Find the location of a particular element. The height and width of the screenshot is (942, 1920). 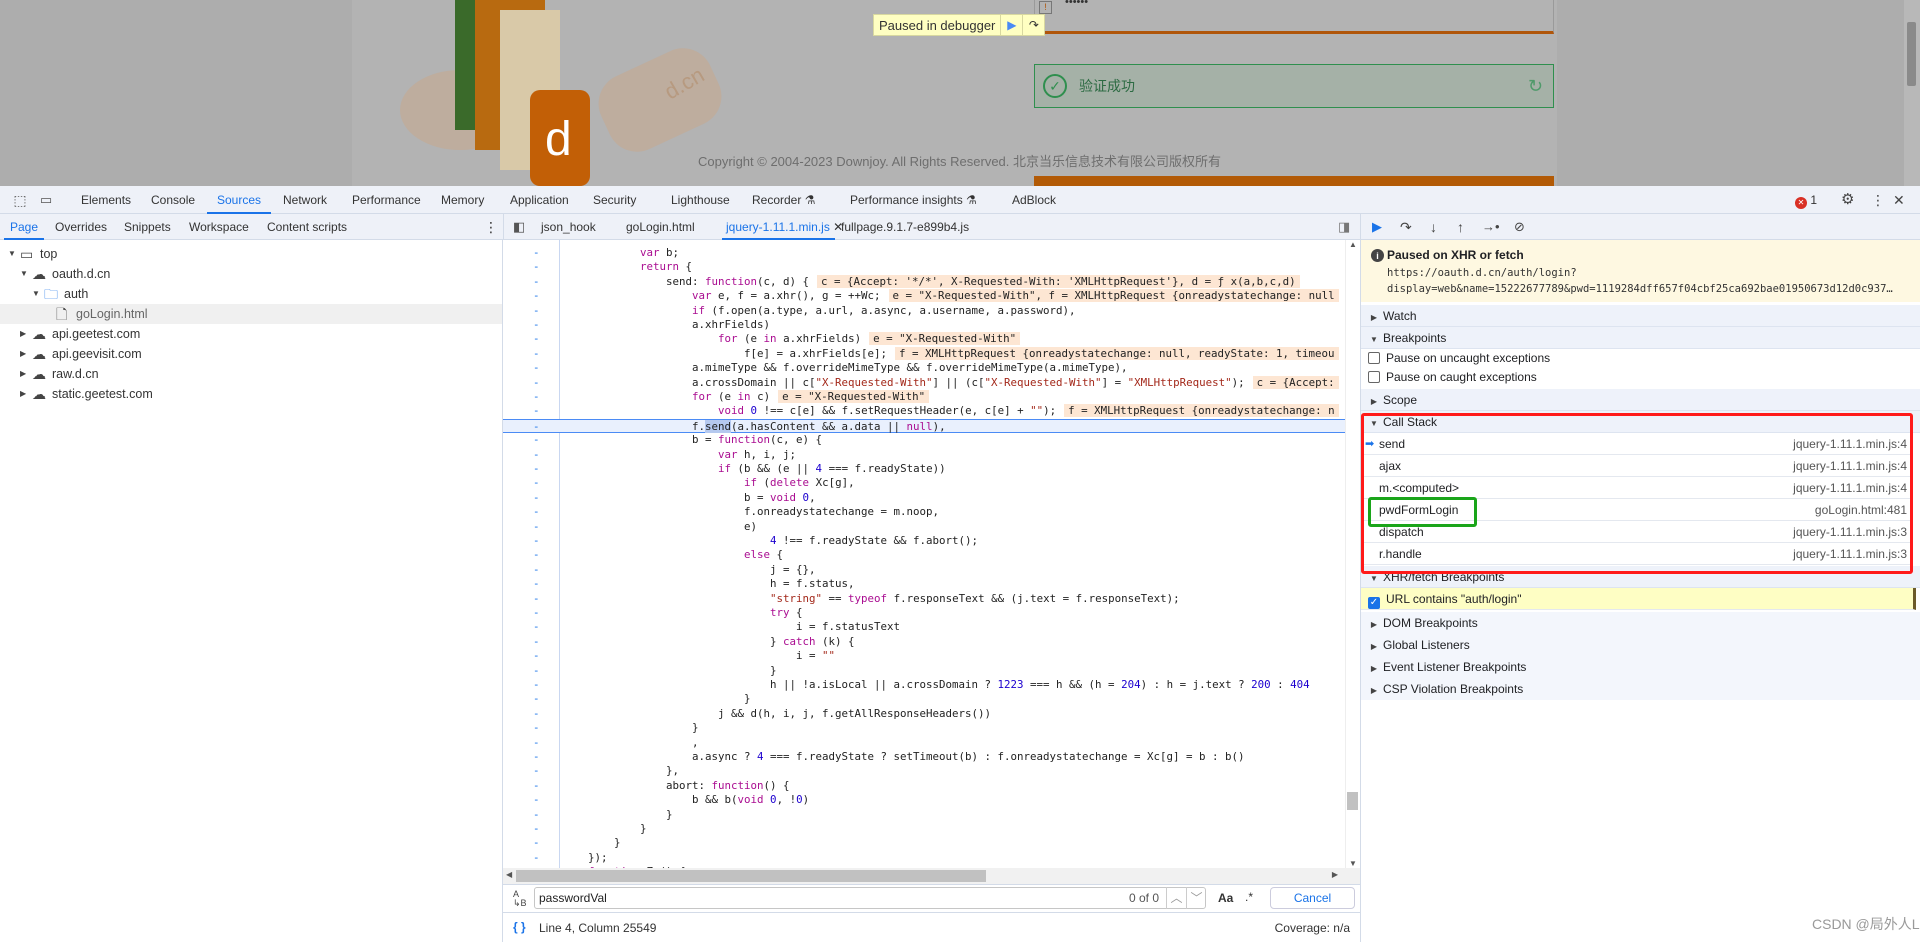

tree-item: ▶ ☁ static.geetest.com is located at coordinates (251, 394).